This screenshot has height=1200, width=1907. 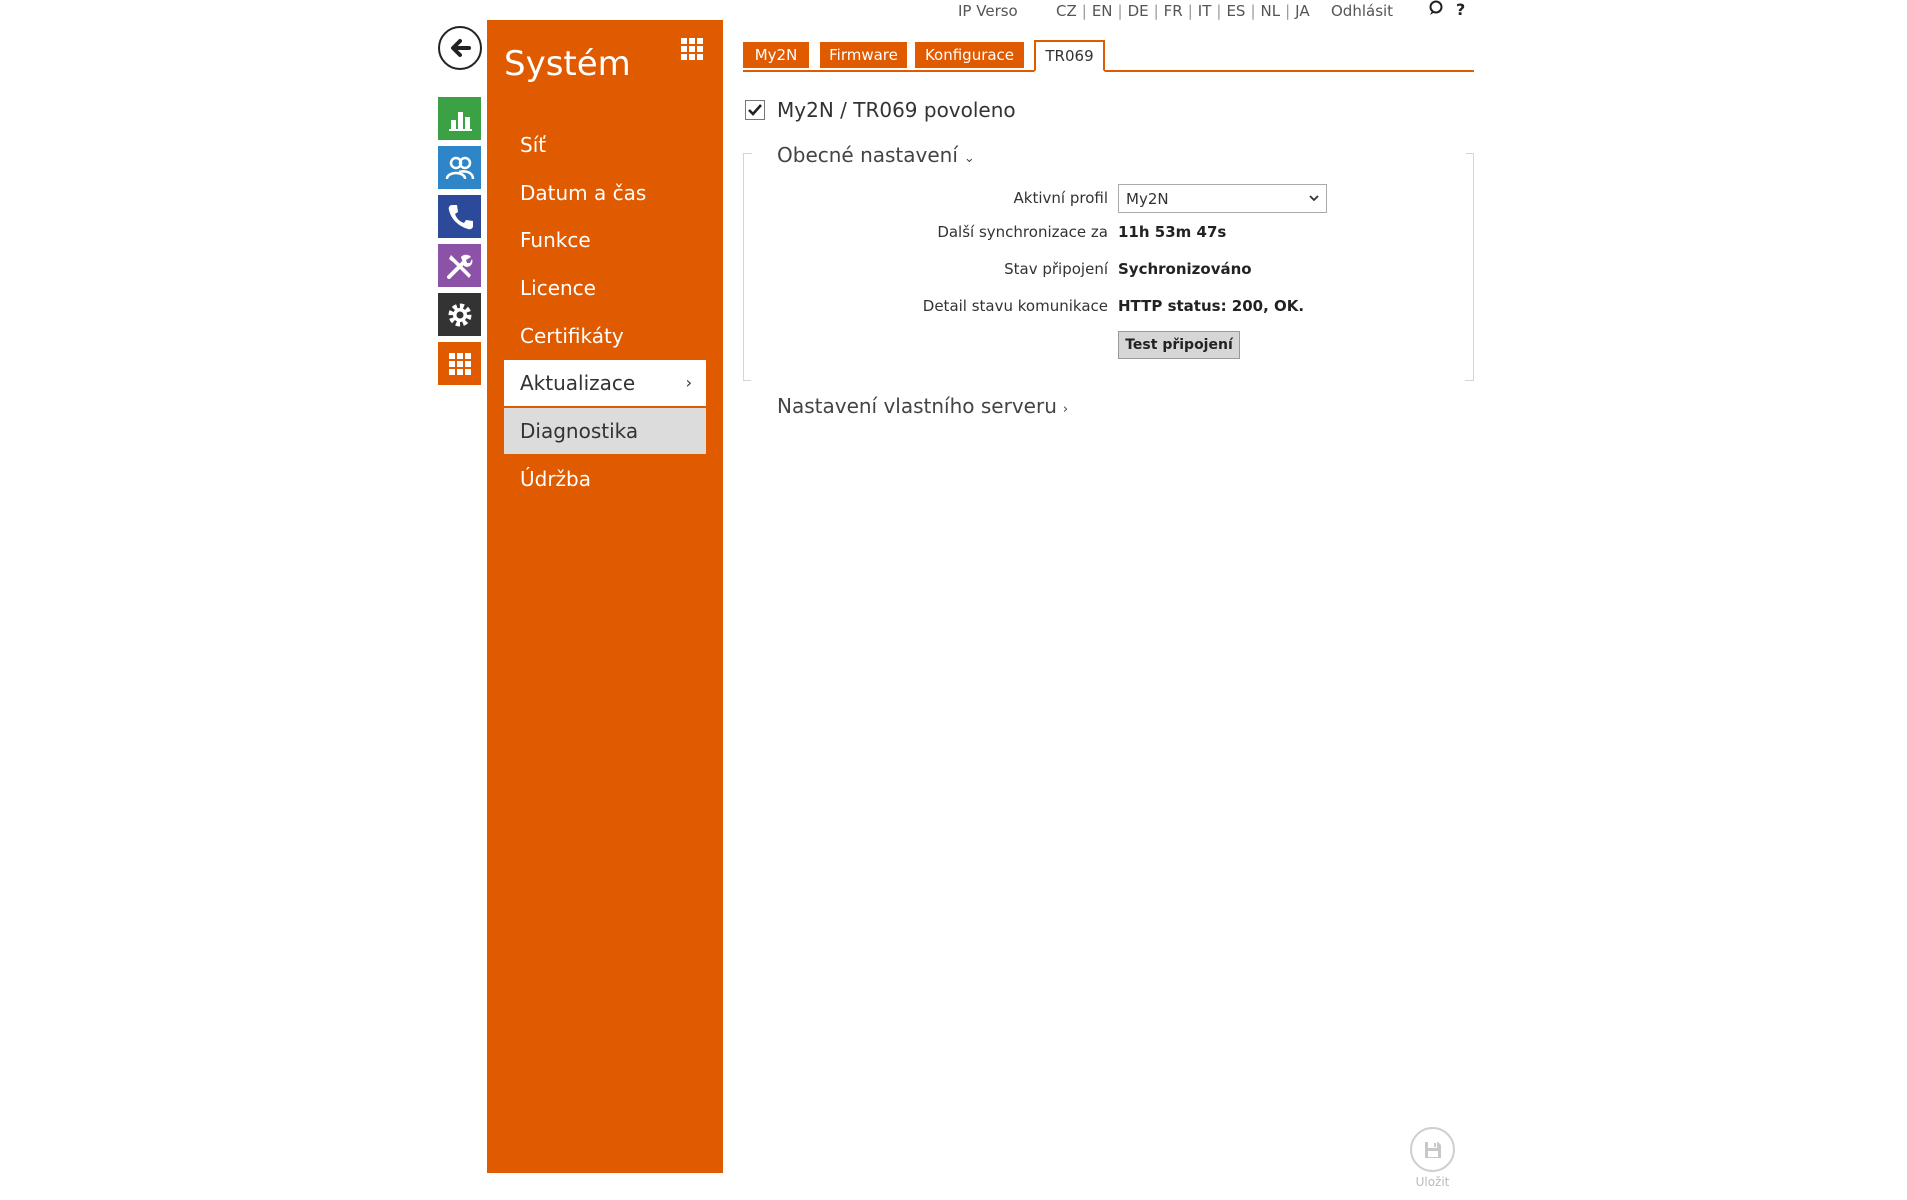 What do you see at coordinates (1060, 198) in the screenshot?
I see `active-profile-label: Aktivní profil` at bounding box center [1060, 198].